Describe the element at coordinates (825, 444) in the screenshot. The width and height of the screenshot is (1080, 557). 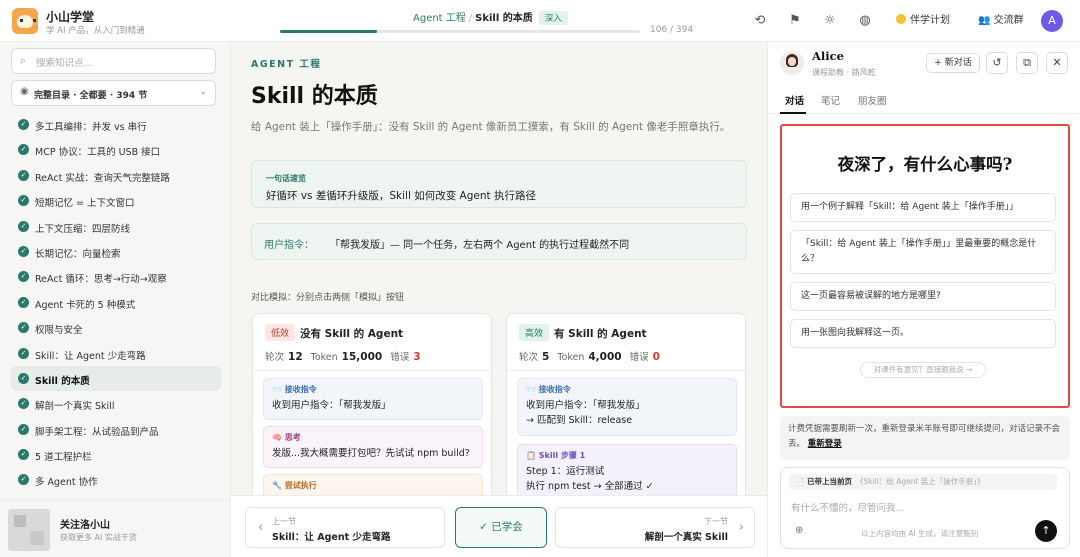
I see `relogin-link: 重新登录` at that location.